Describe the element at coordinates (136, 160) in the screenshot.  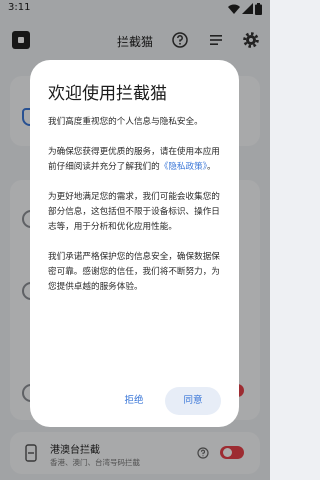
I see `dialog-paragraph: 为确保您获得更优质的服务，请在使用本应用前仔细阅读并充分了解我们的《隐私政策》。` at that location.